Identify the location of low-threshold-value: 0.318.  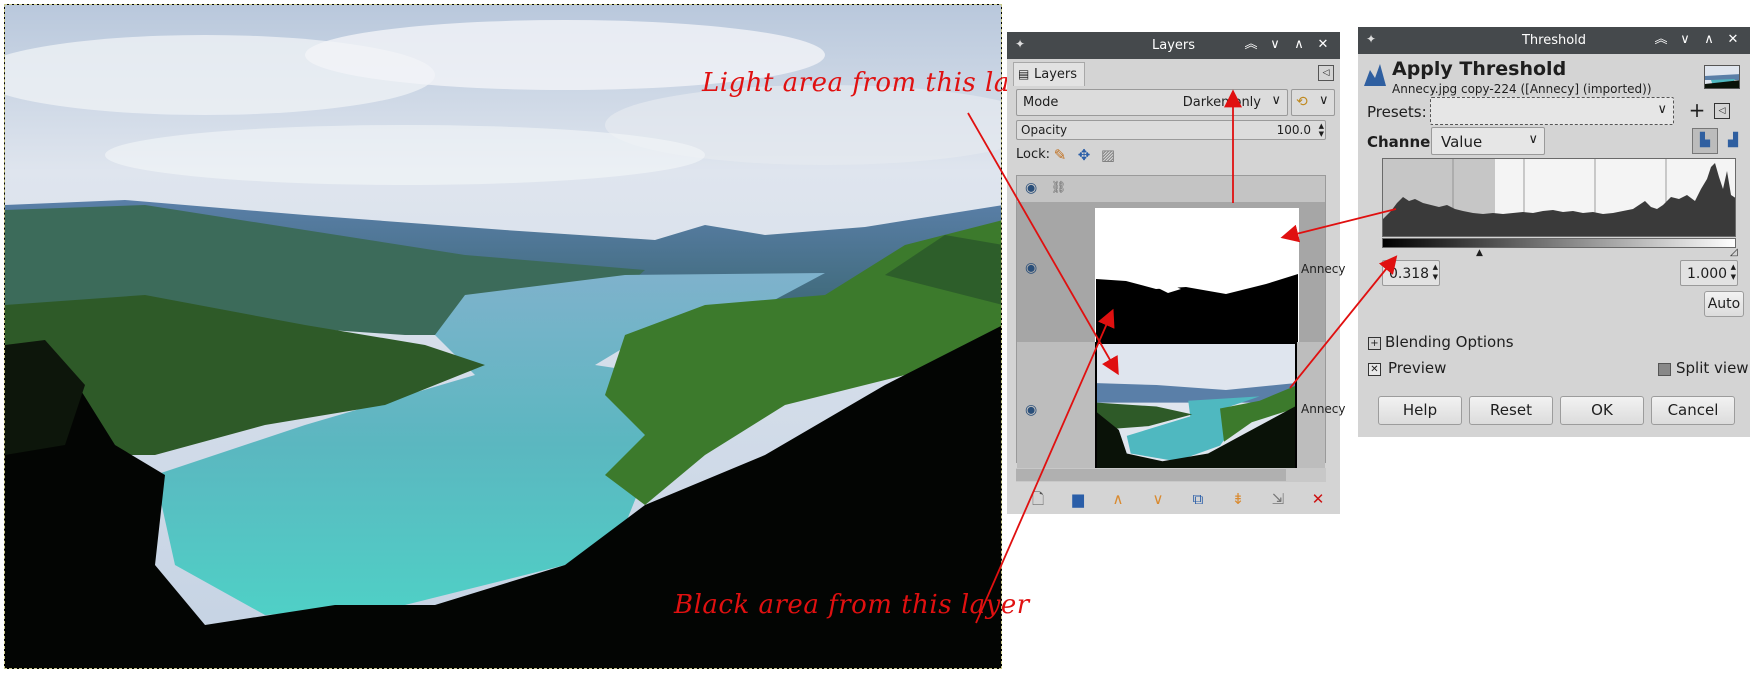
(1409, 274).